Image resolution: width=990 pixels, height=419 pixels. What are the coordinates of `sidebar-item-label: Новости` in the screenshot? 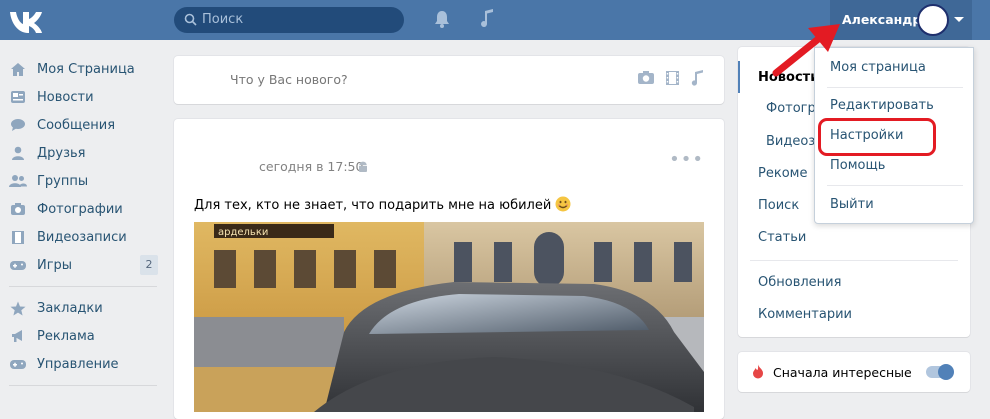 It's located at (65, 97).